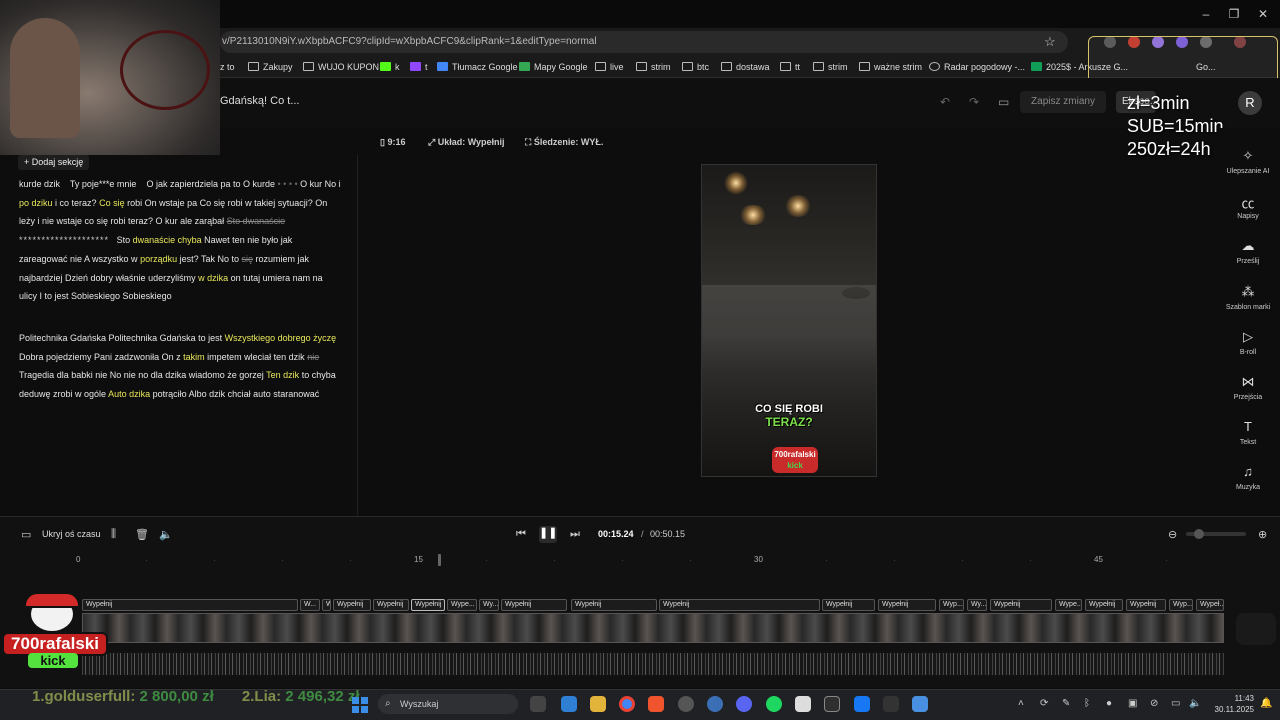 Image resolution: width=1280 pixels, height=720 pixels. What do you see at coordinates (466, 142) in the screenshot?
I see `layout-button: ⤢ Układ: Wypełnij` at bounding box center [466, 142].